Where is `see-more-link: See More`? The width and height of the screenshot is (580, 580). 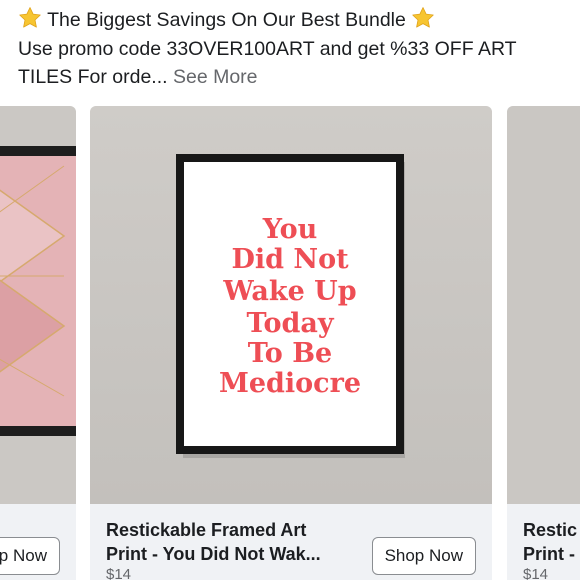
see-more-link: See More is located at coordinates (215, 77).